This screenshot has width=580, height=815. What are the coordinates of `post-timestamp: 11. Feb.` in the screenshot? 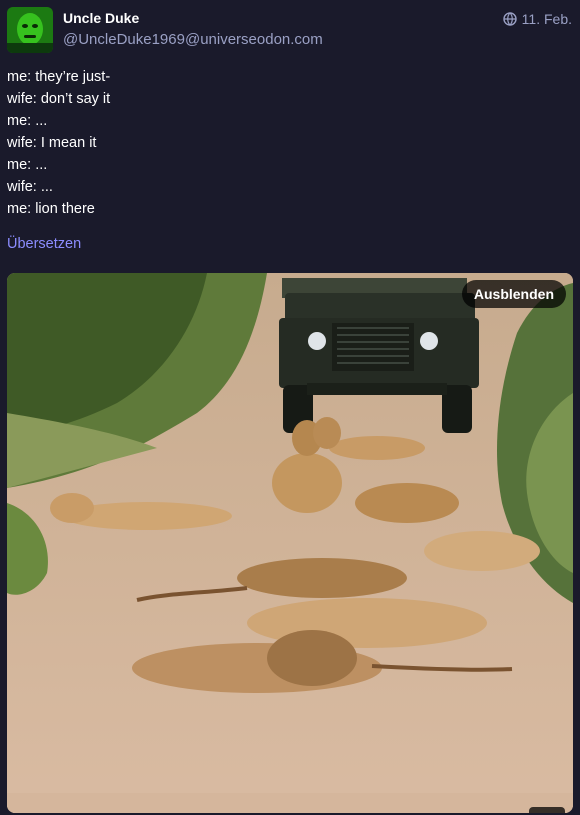 It's located at (537, 19).